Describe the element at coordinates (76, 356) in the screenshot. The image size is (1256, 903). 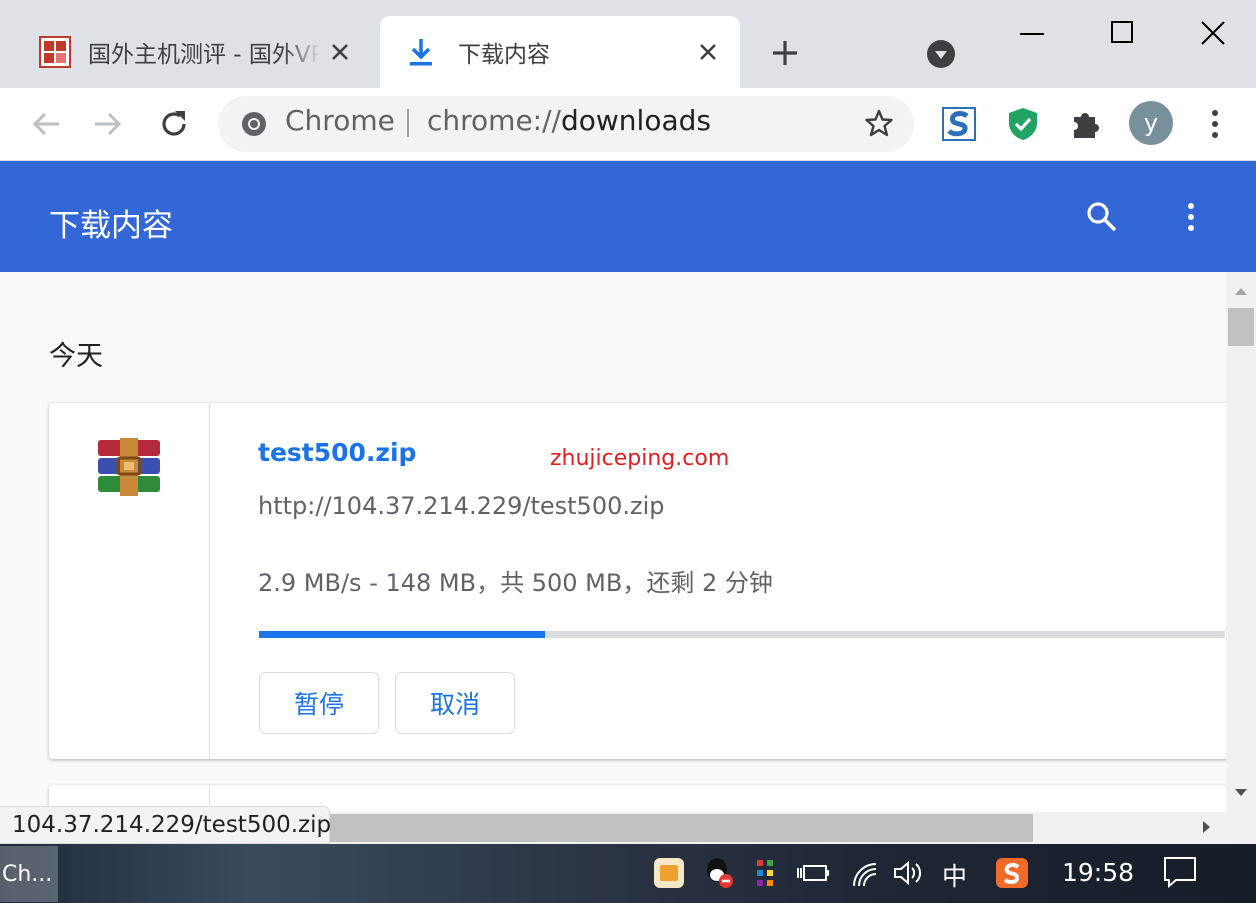
I see `section-date-label: 今天` at that location.